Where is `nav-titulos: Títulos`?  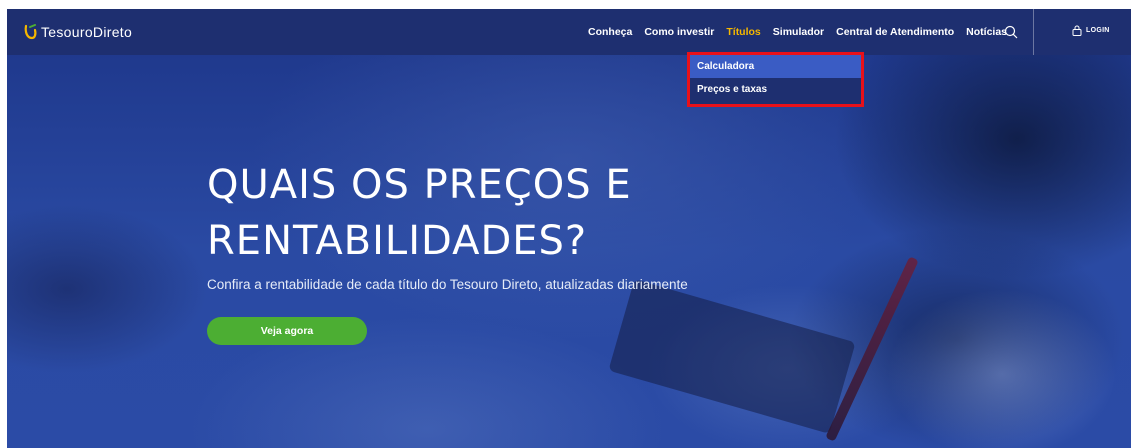
nav-titulos: Títulos is located at coordinates (743, 32).